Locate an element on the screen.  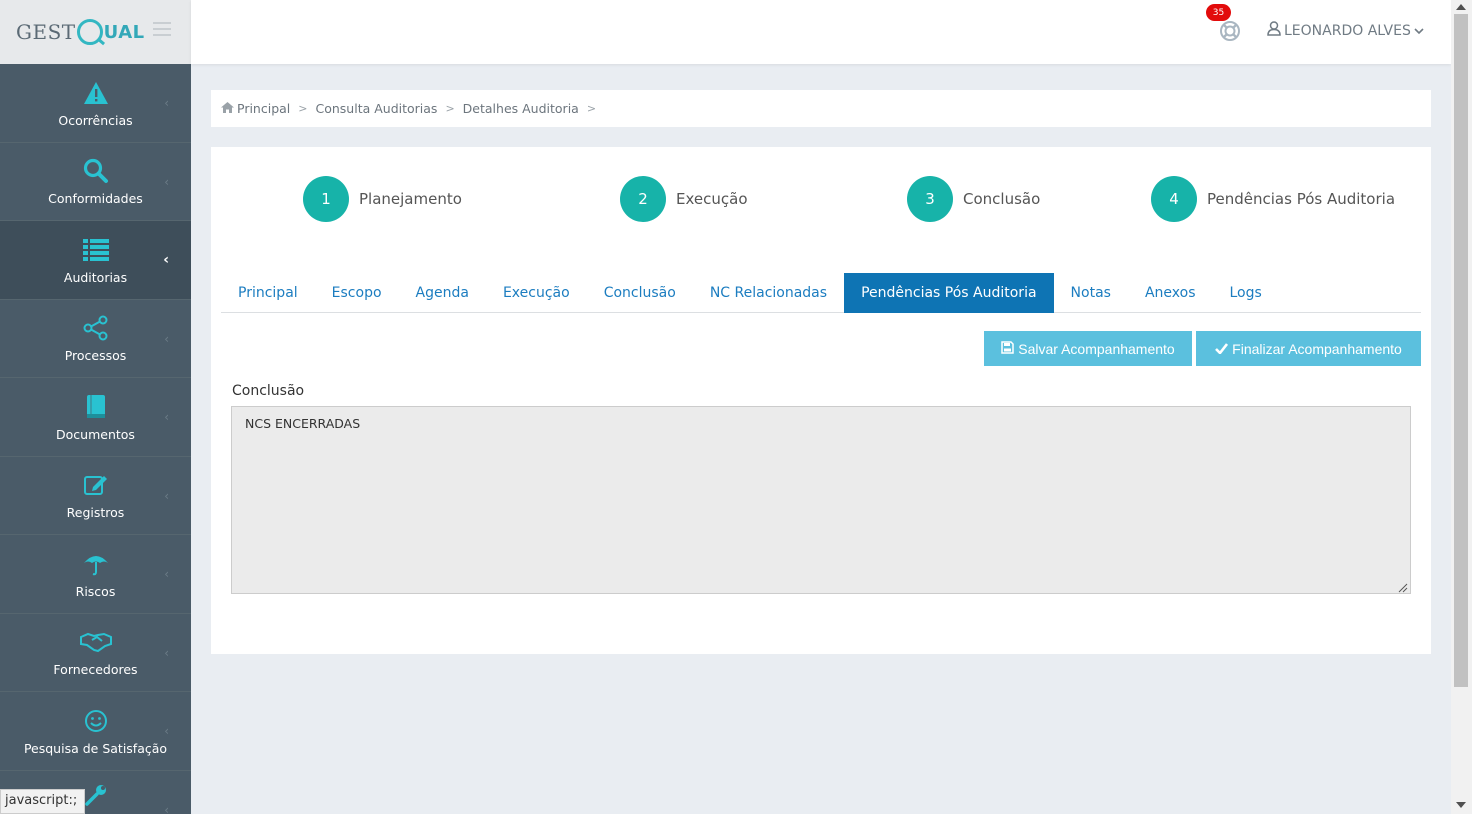
step-number: 2 is located at coordinates (643, 199).